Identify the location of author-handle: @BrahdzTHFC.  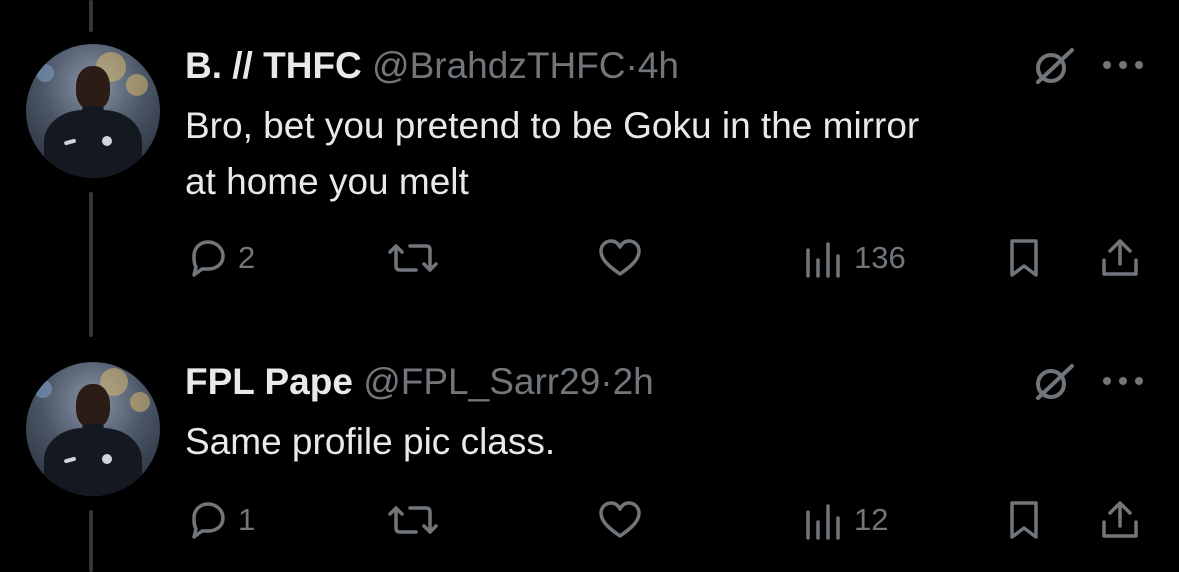
(498, 65).